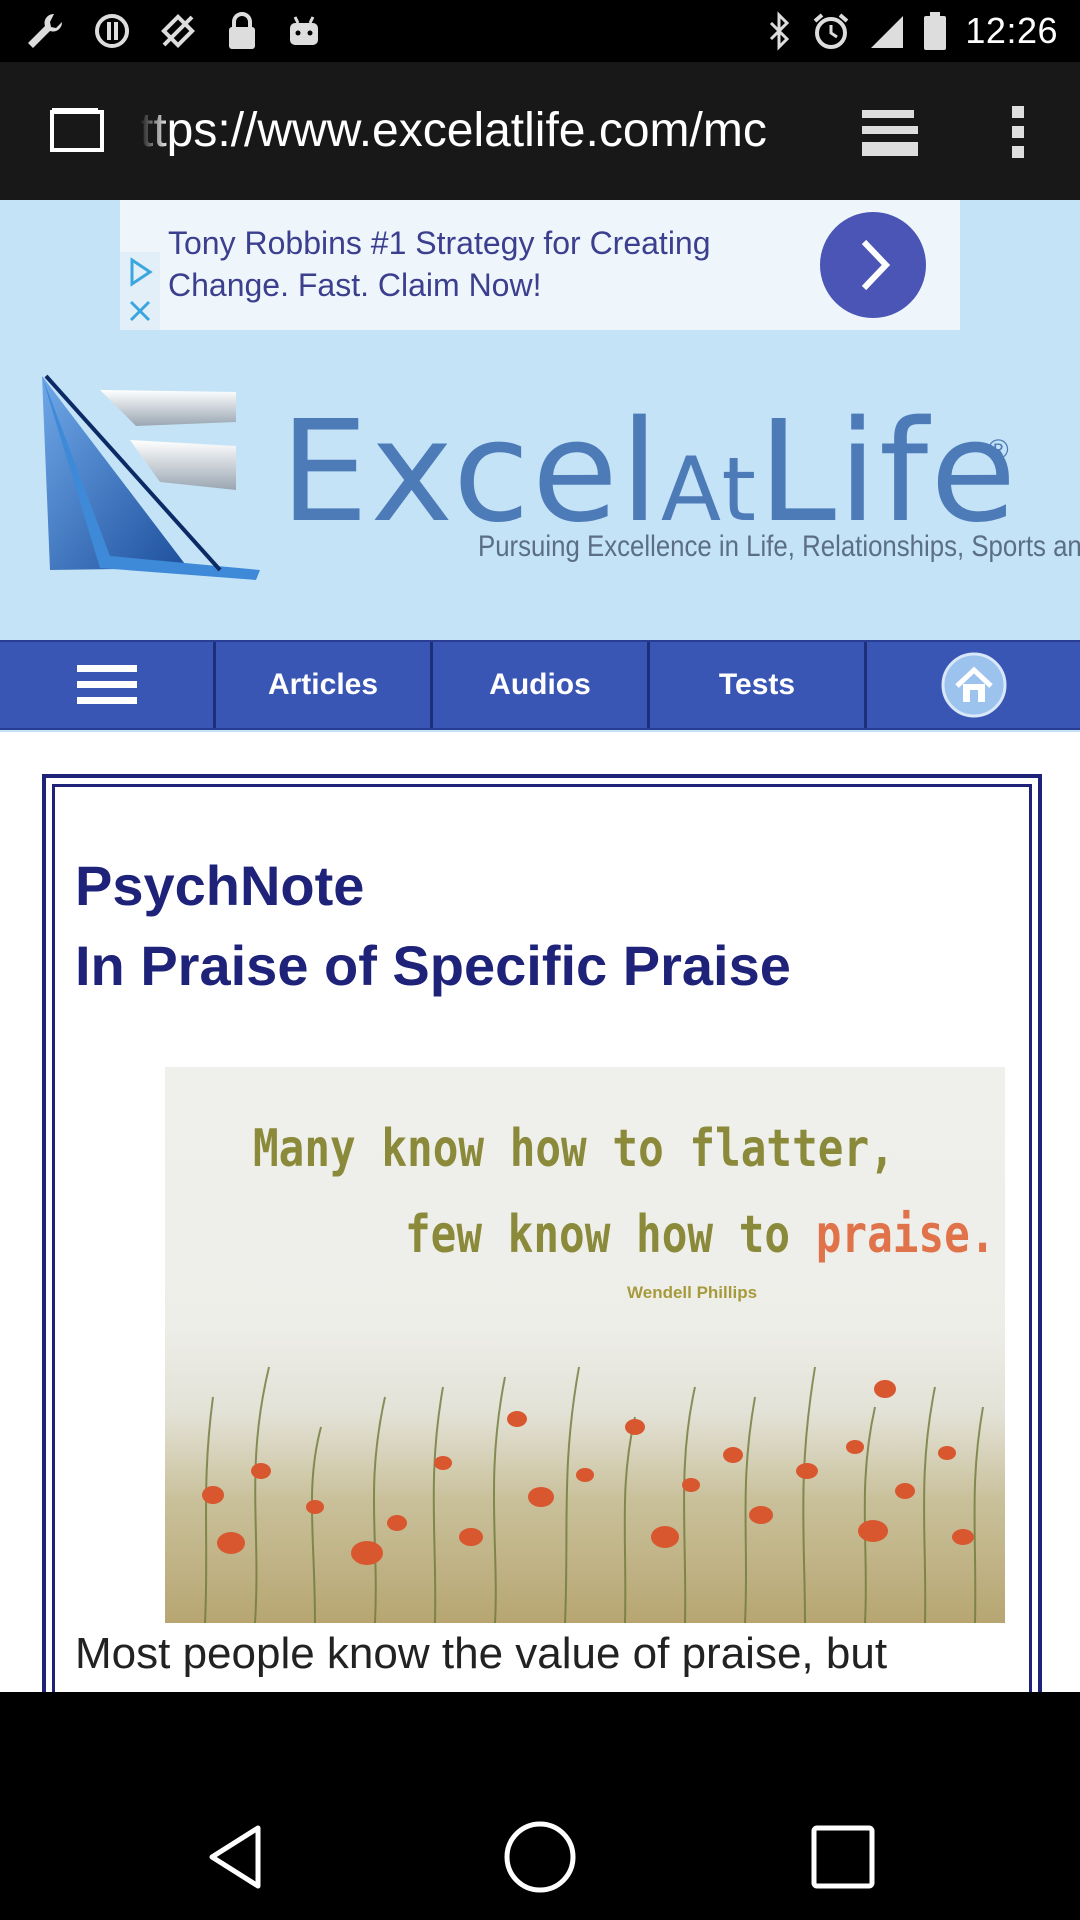 The width and height of the screenshot is (1080, 1920). What do you see at coordinates (77, 129) in the screenshot?
I see `tab-switcher-icon` at bounding box center [77, 129].